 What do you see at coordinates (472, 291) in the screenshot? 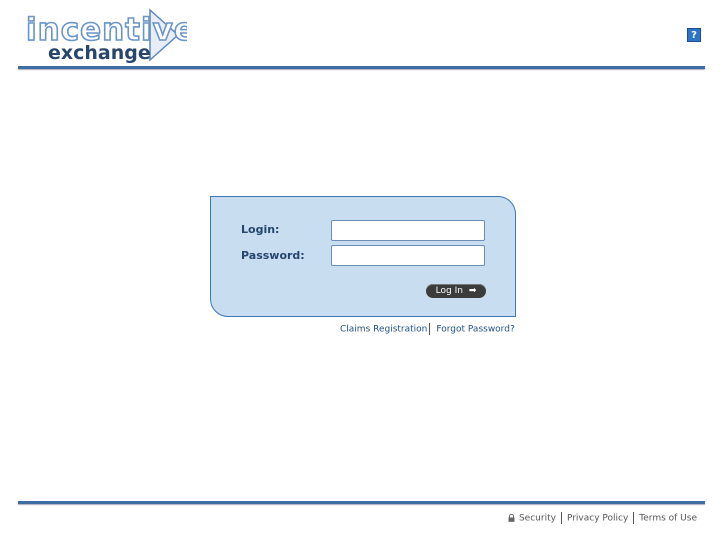
I see `right-arrow-icon: ➡` at bounding box center [472, 291].